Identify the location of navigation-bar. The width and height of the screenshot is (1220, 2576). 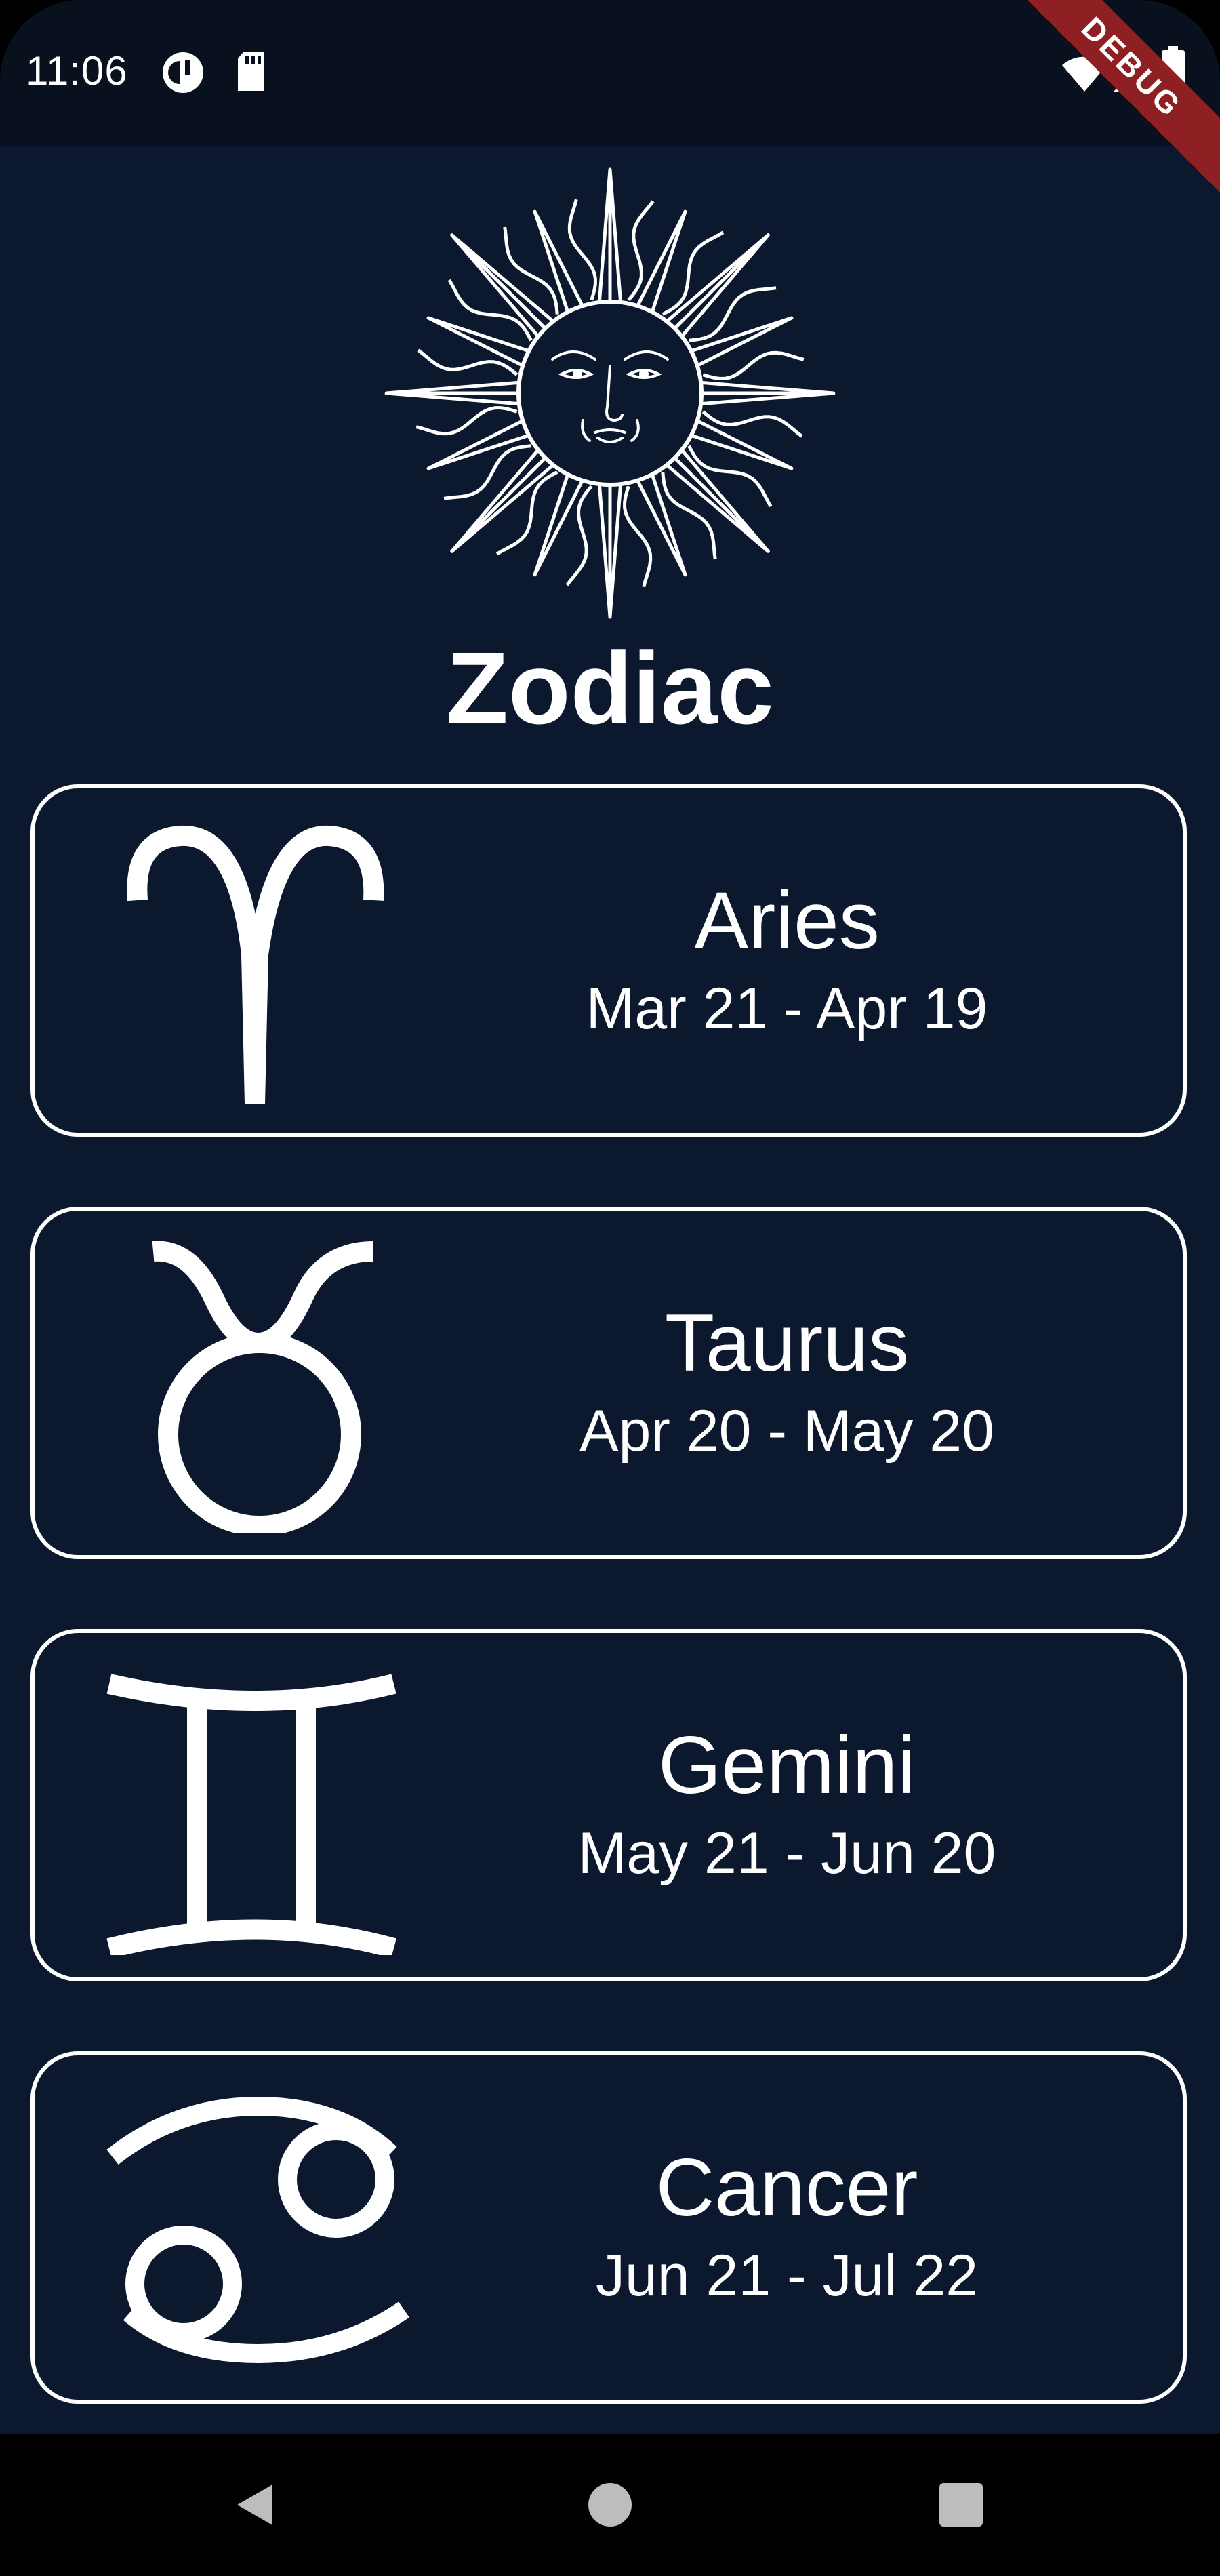
(610, 2505).